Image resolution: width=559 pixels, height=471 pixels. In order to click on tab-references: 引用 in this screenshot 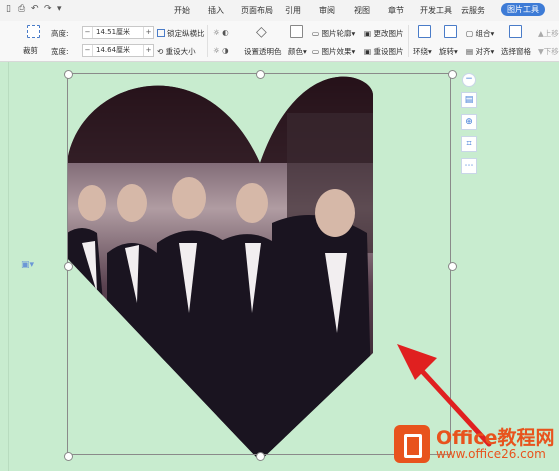, I will do `click(293, 10)`.